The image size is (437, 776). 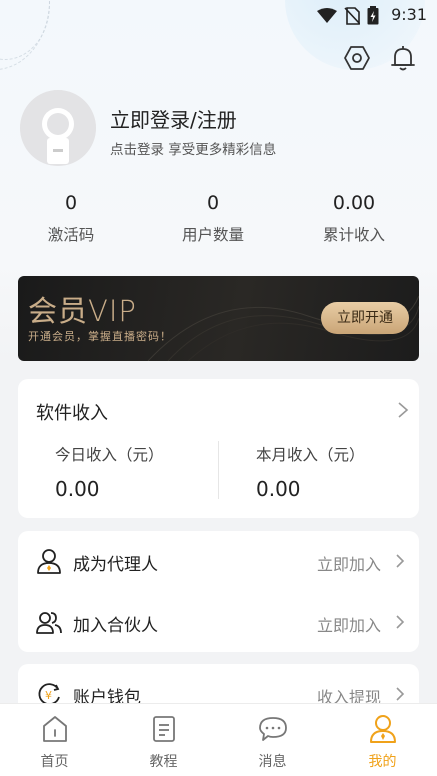 I want to click on tab-tutorial: 教程, so click(x=163, y=740).